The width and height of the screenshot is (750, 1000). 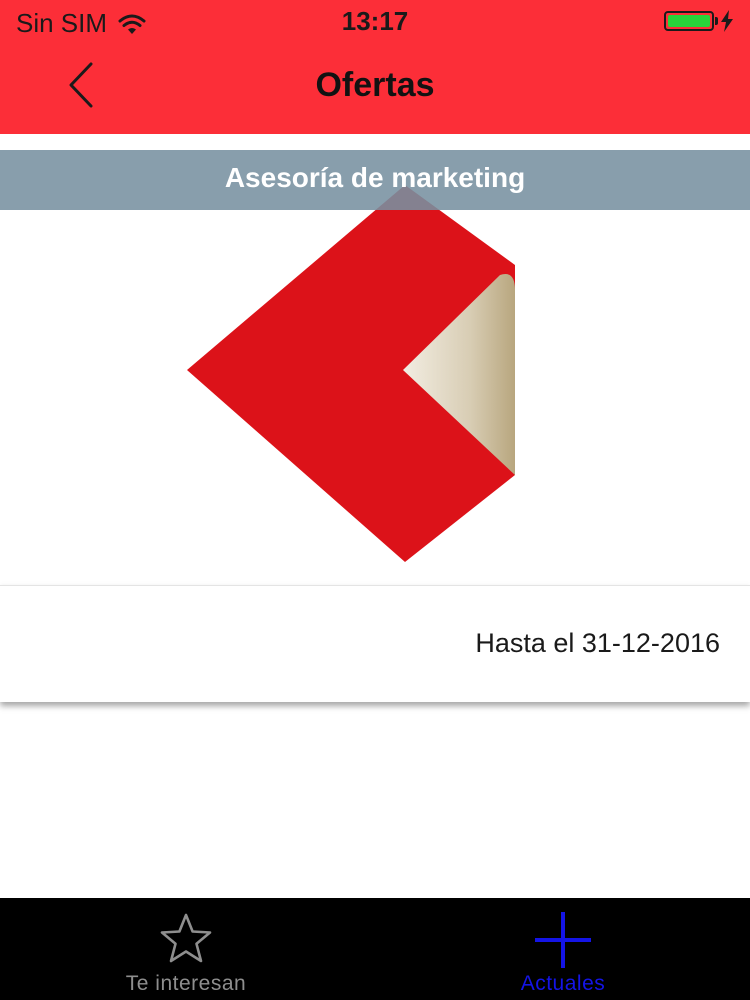 What do you see at coordinates (186, 938) in the screenshot?
I see `star-icon` at bounding box center [186, 938].